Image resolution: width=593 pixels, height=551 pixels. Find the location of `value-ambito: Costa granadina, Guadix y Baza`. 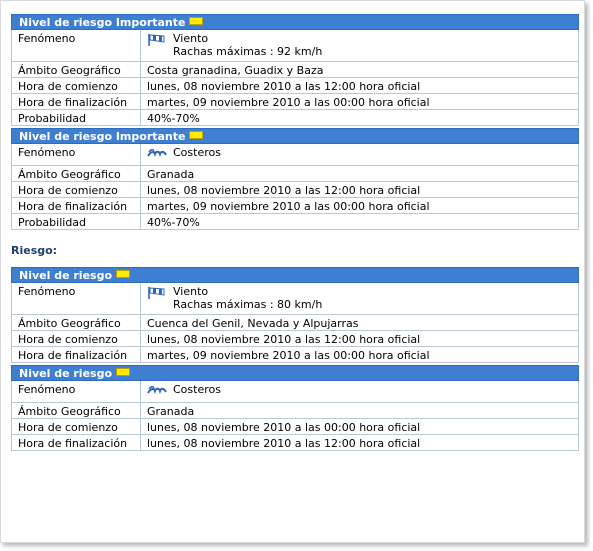

value-ambito: Costa granadina, Guadix y Baza is located at coordinates (235, 70).